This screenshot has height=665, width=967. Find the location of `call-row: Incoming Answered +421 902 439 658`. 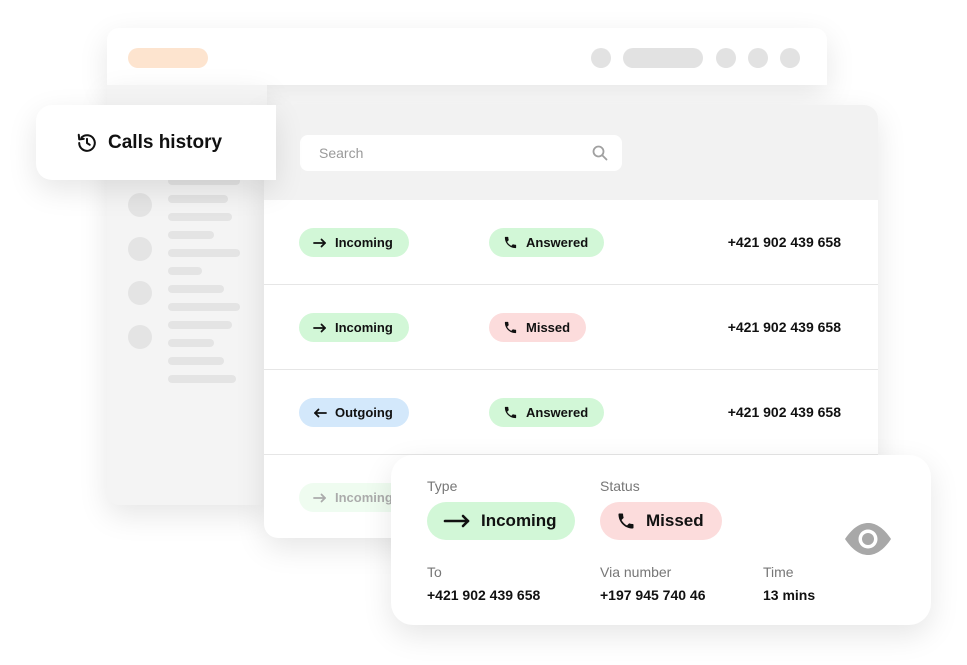

call-row: Incoming Answered +421 902 439 658 is located at coordinates (571, 242).